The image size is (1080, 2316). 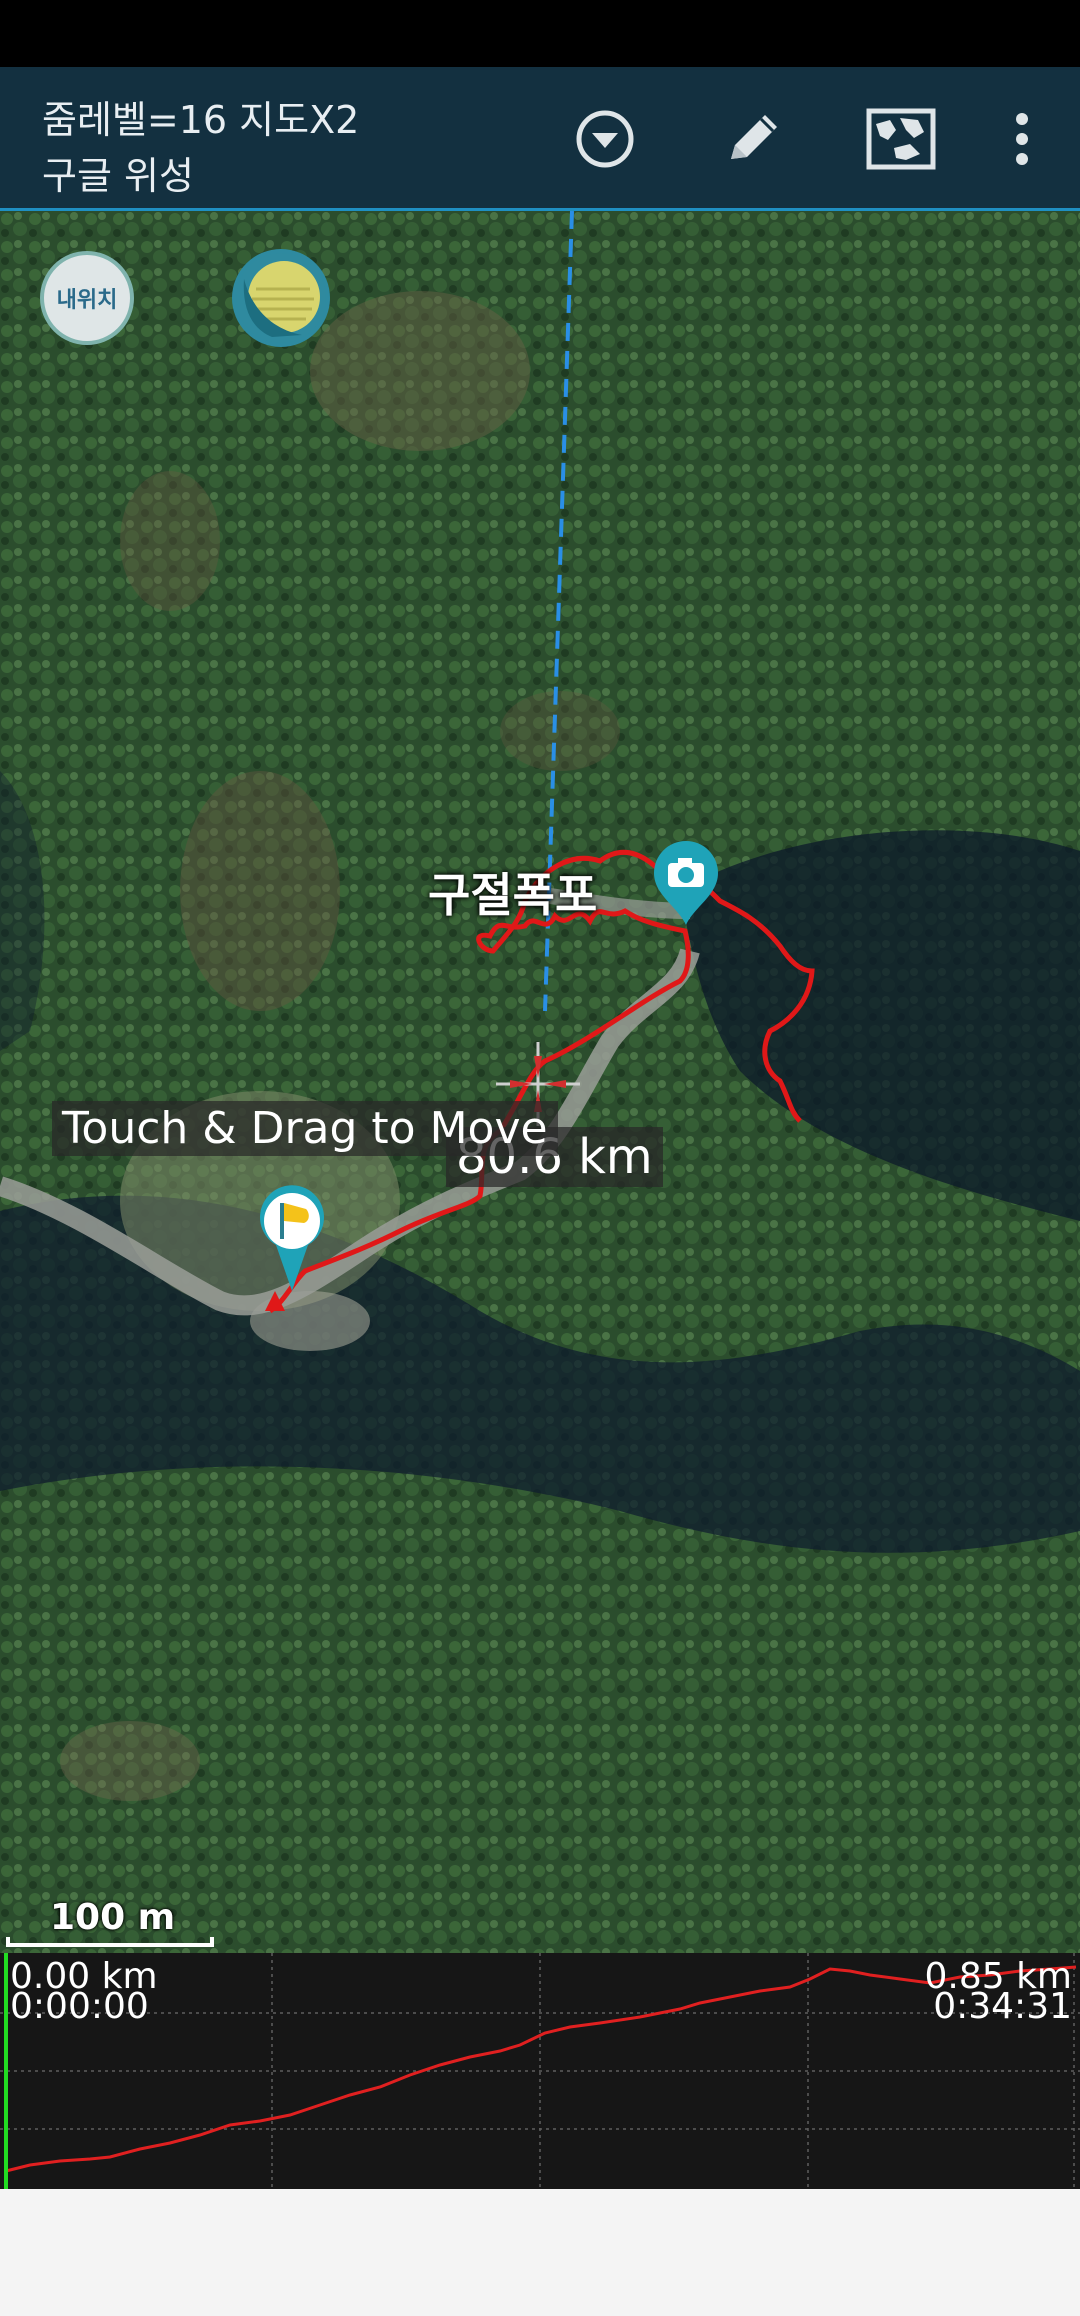 I want to click on layer-icon, so click(x=281, y=298).